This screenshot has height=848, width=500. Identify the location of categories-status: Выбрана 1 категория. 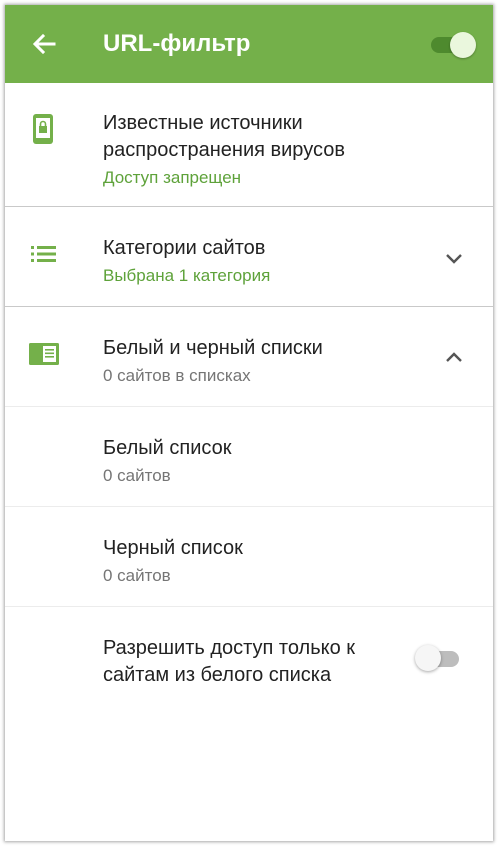
(187, 275).